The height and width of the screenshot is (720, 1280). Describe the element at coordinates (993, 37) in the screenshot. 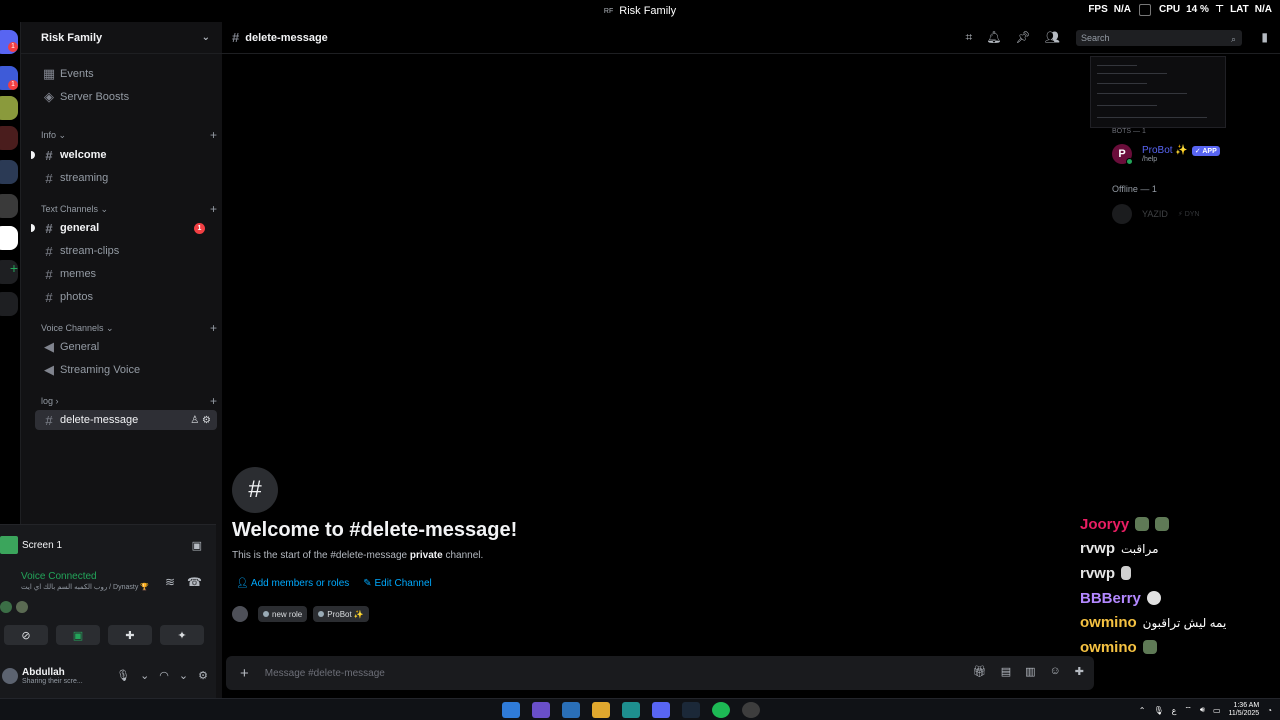

I see `bell-icon: 🔔︎` at that location.